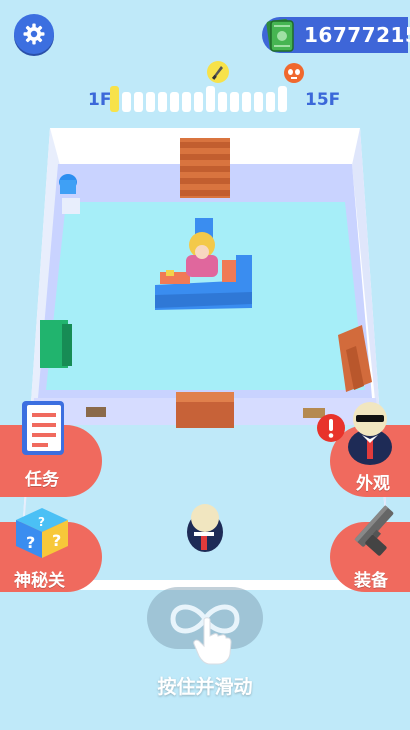 The width and height of the screenshot is (410, 730). Describe the element at coordinates (205, 687) in the screenshot. I see `swipe-hint-text: 按住并滑动` at that location.